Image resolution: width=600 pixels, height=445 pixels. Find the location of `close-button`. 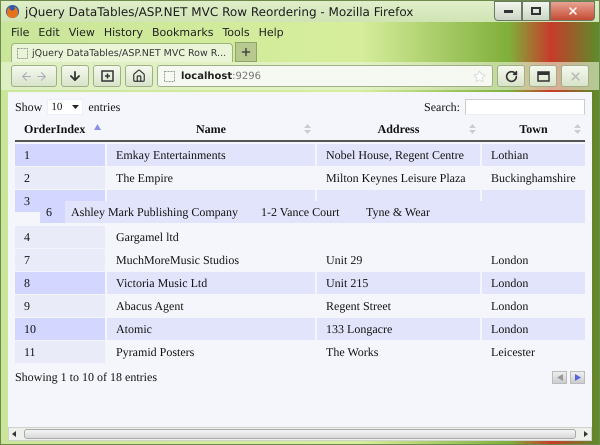

close-button is located at coordinates (572, 11).